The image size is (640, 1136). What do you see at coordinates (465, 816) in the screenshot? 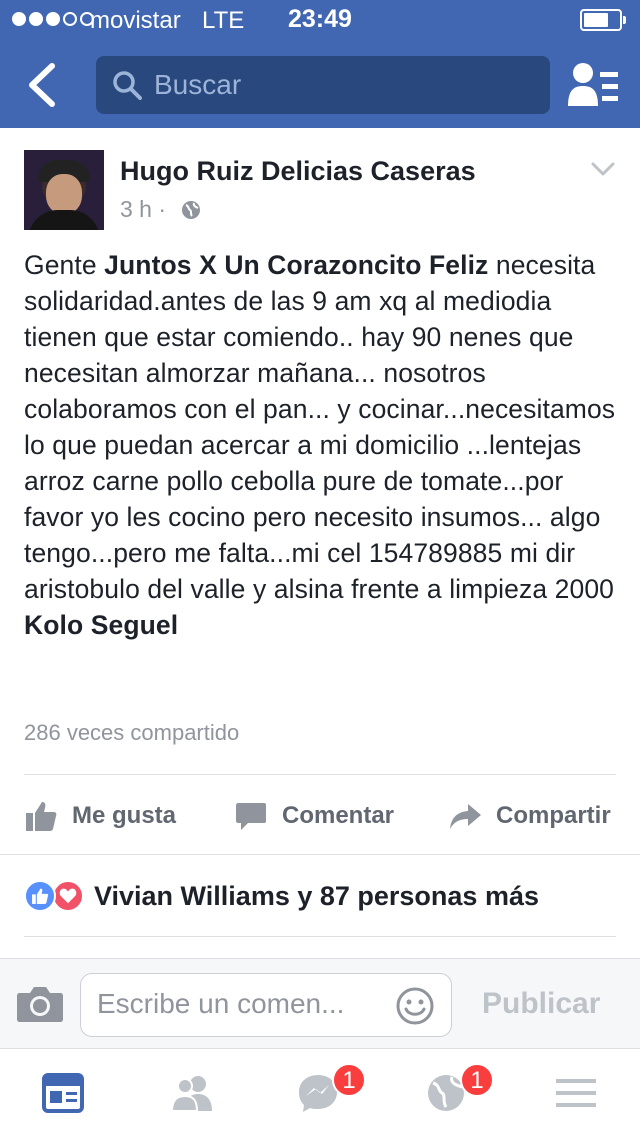
I see `share-arrow-icon` at bounding box center [465, 816].